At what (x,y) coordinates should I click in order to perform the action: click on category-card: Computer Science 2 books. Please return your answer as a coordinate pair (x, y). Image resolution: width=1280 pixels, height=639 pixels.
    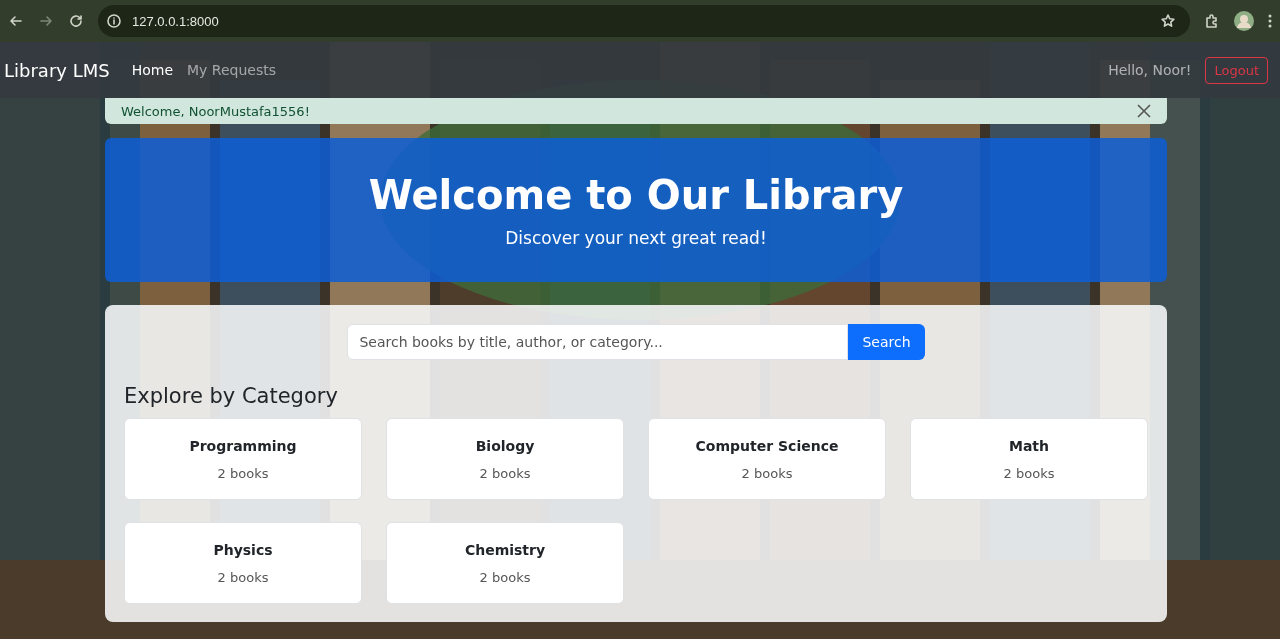
    Looking at the image, I should click on (767, 459).